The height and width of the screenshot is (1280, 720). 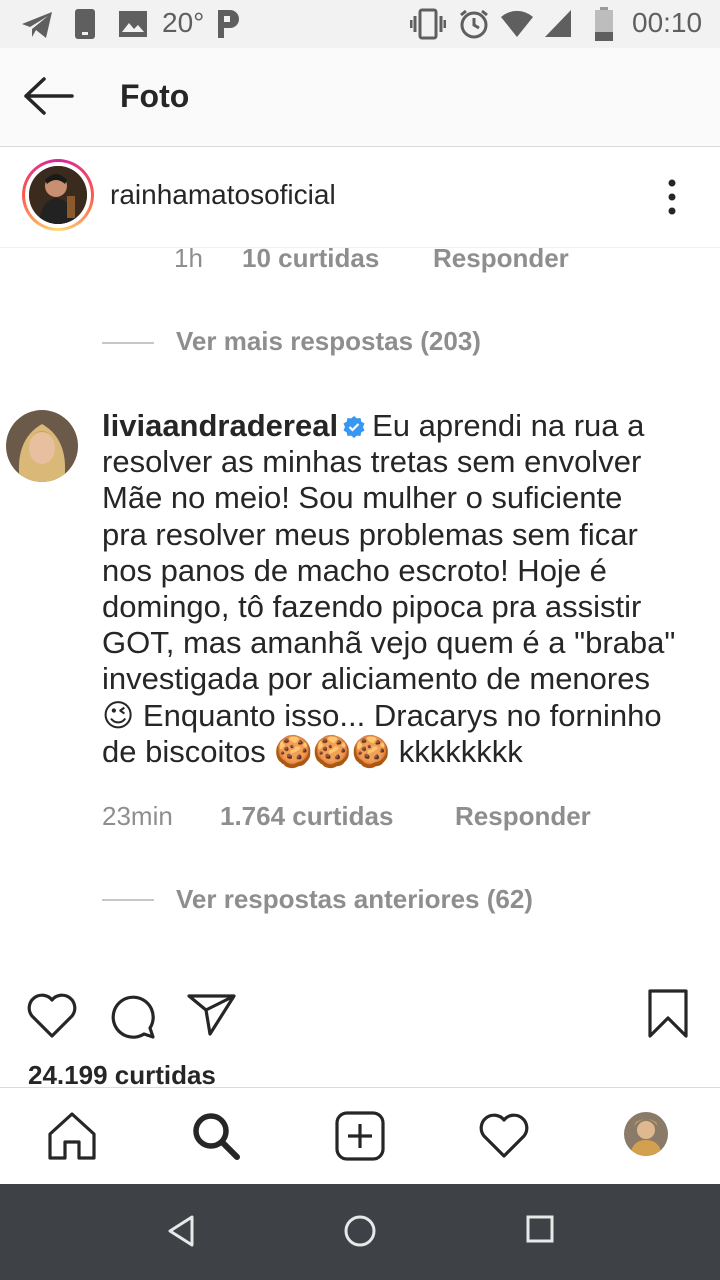 I want to click on telegram-icon, so click(x=37, y=25).